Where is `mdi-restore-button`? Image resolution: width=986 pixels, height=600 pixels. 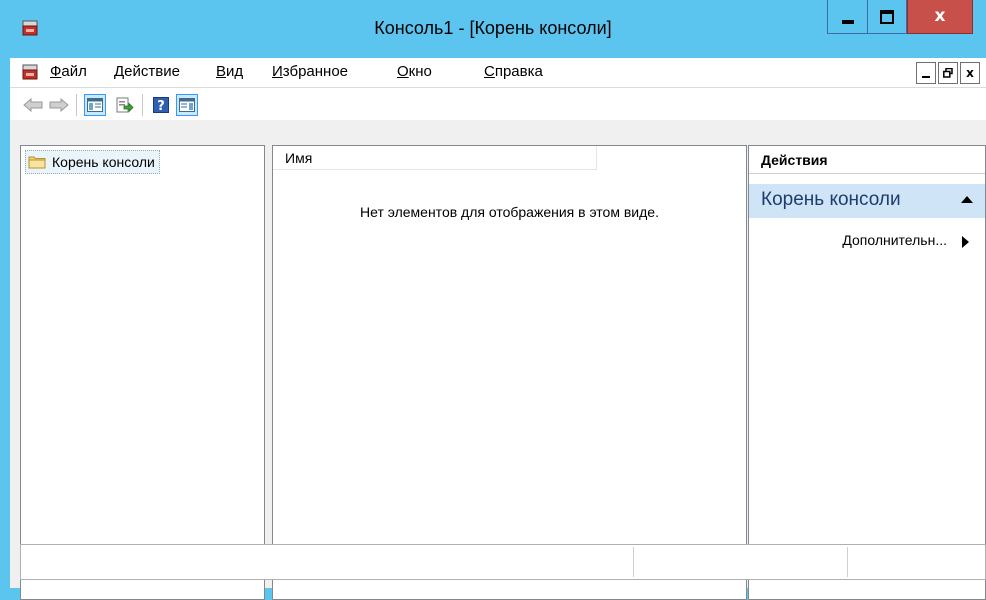 mdi-restore-button is located at coordinates (948, 73).